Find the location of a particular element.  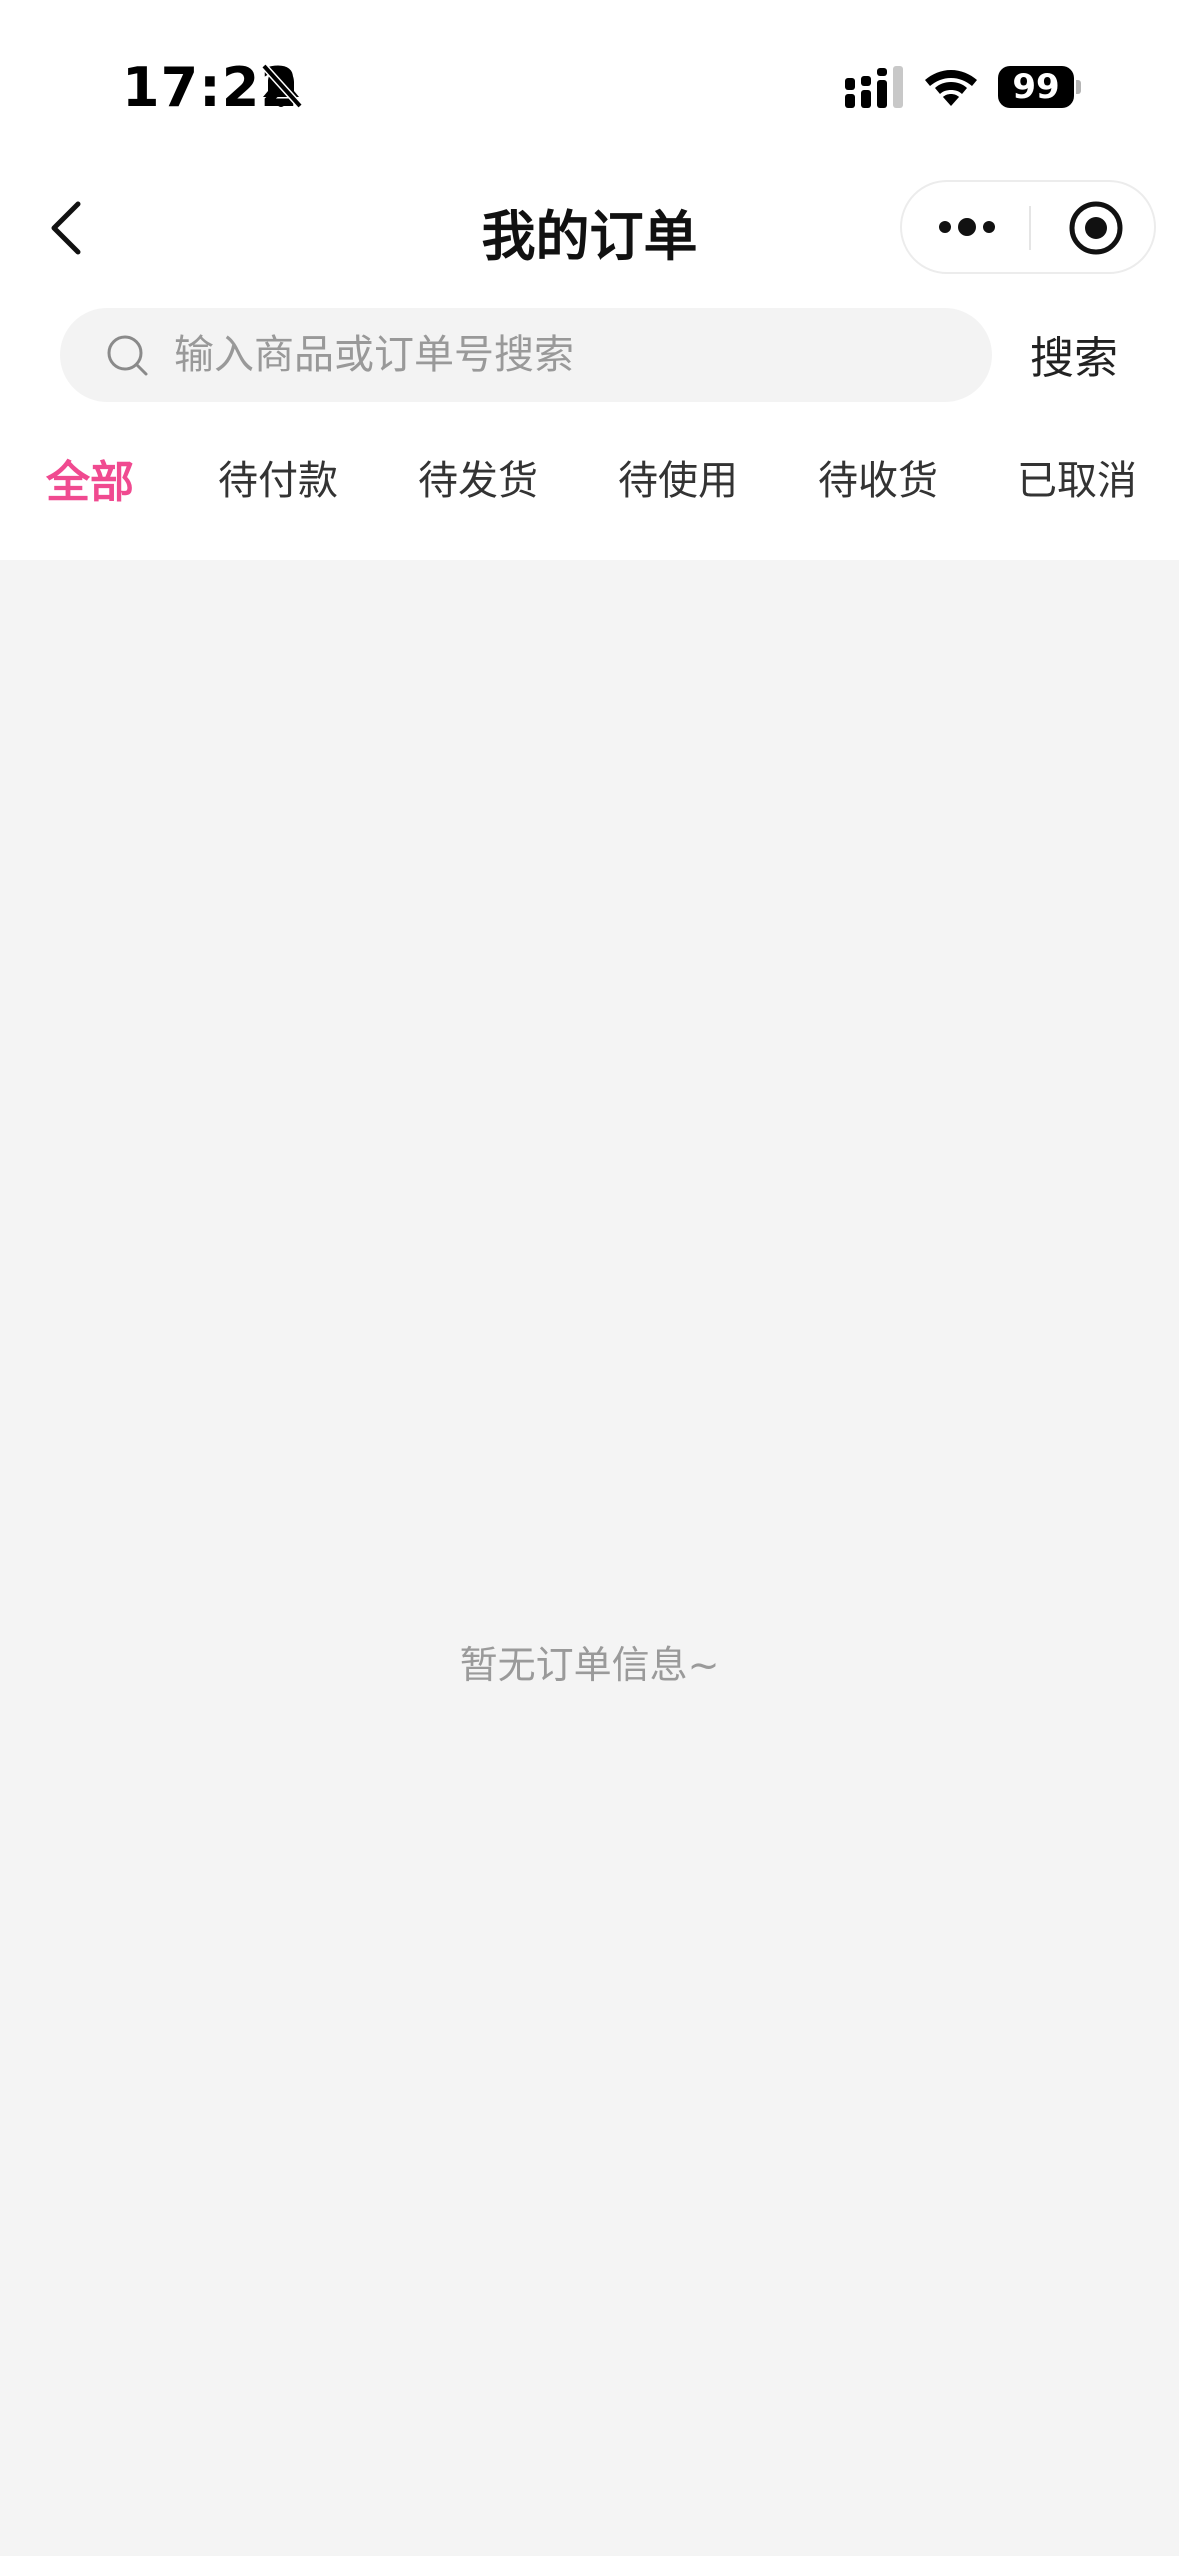

empty-state-message: 暂无订单信息~ is located at coordinates (589, 1665).